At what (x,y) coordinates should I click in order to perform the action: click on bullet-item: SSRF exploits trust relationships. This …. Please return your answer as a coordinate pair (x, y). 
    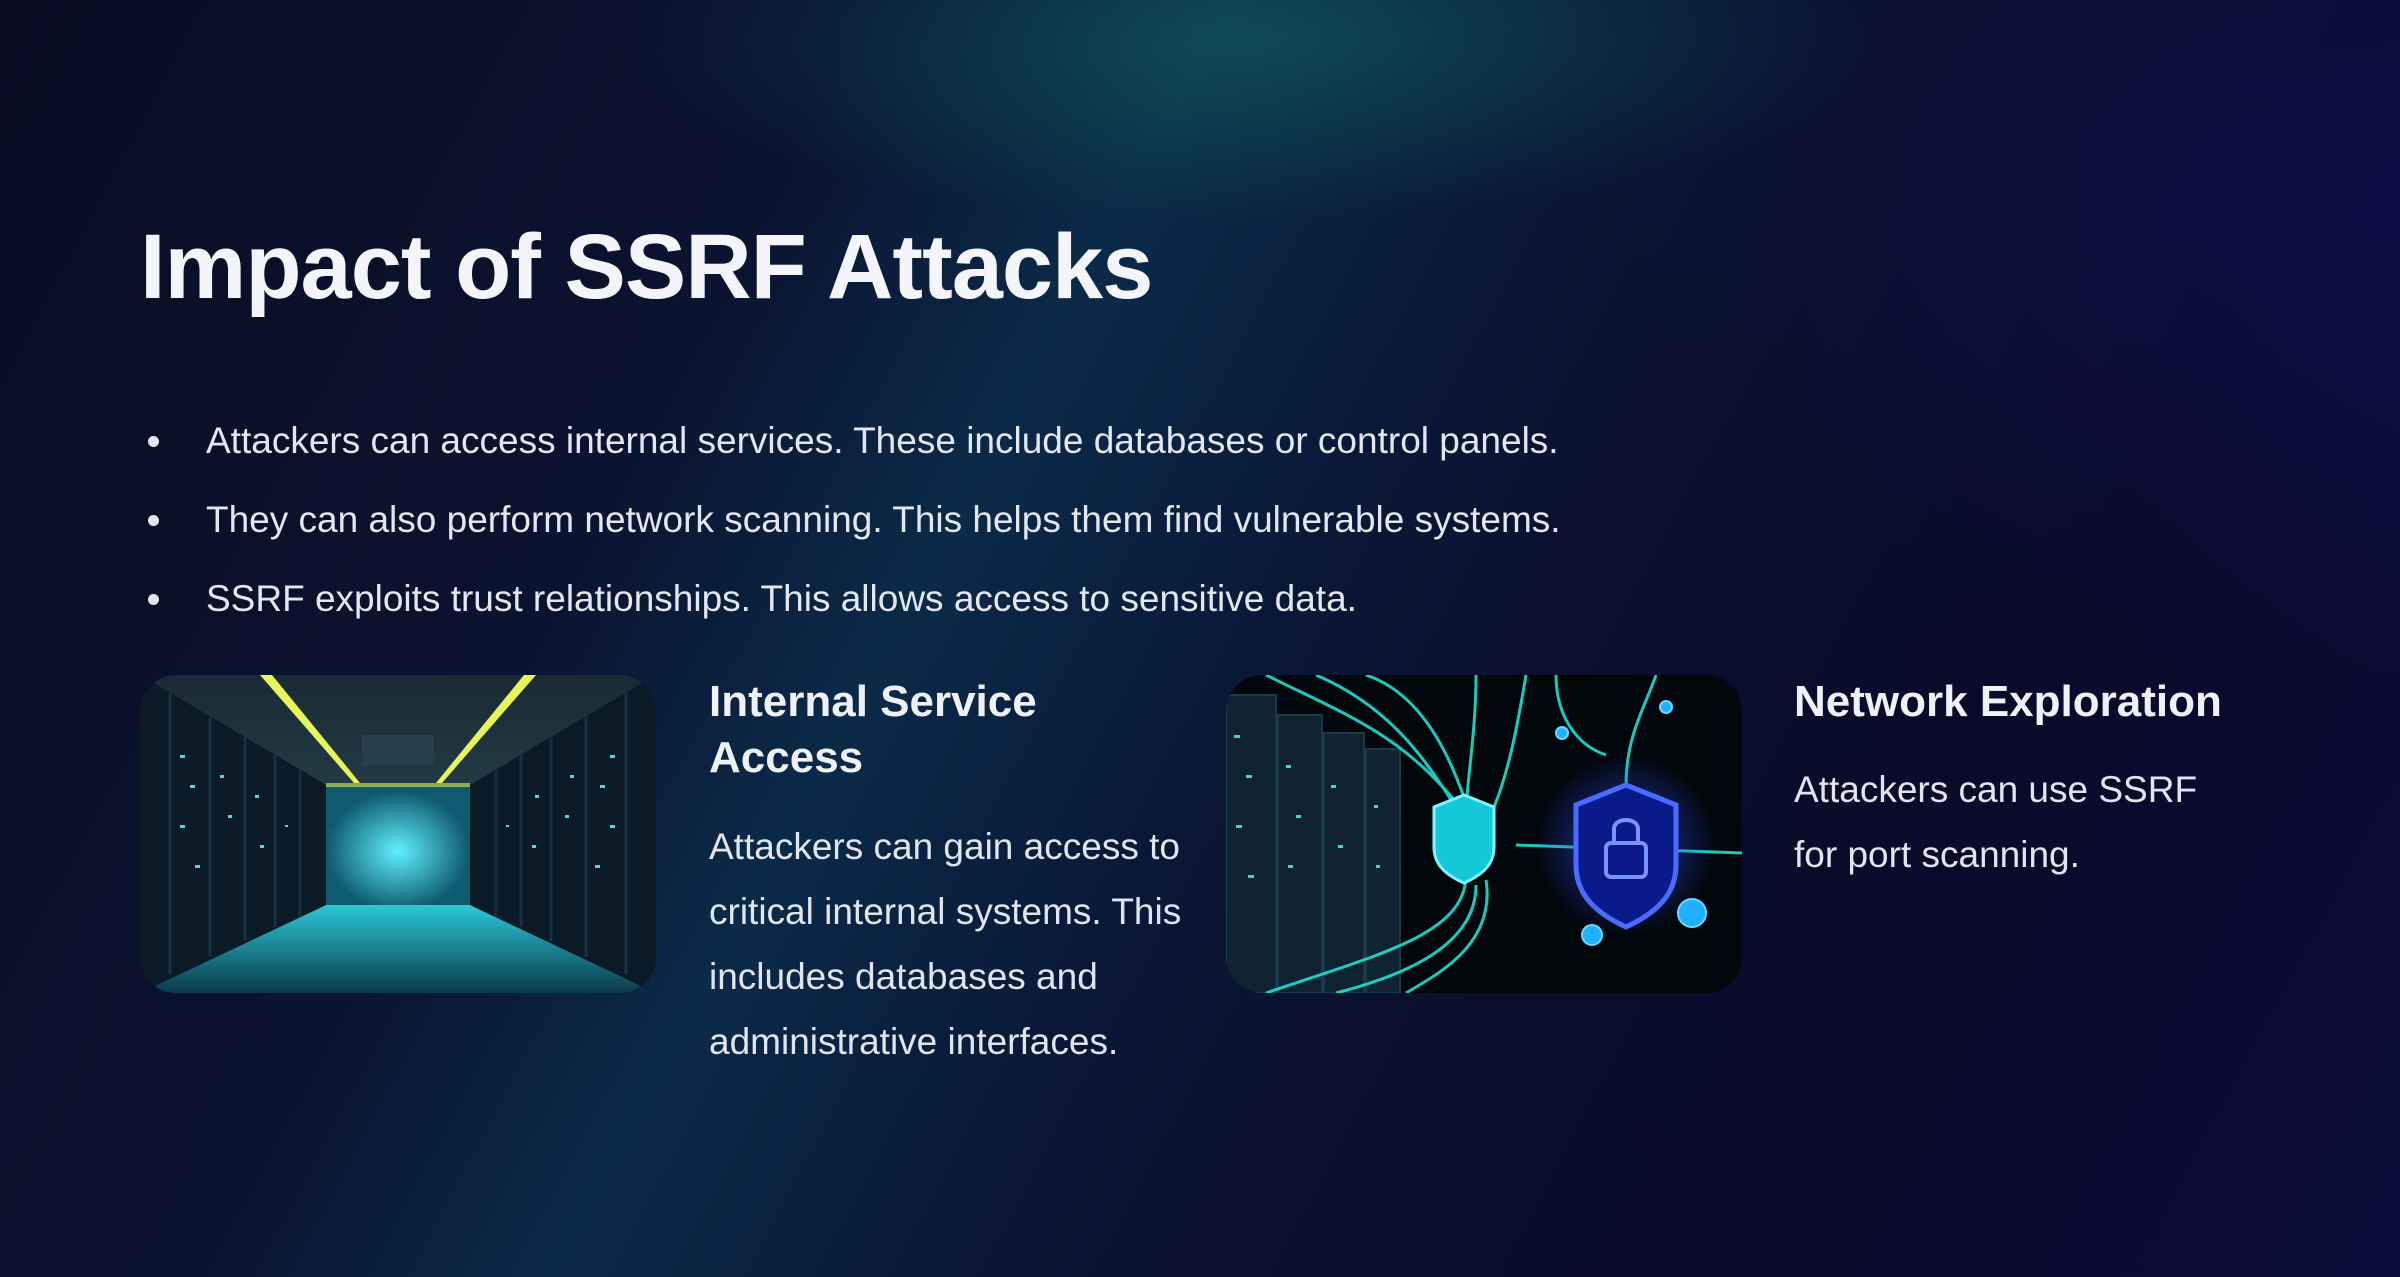
    Looking at the image, I should click on (850, 611).